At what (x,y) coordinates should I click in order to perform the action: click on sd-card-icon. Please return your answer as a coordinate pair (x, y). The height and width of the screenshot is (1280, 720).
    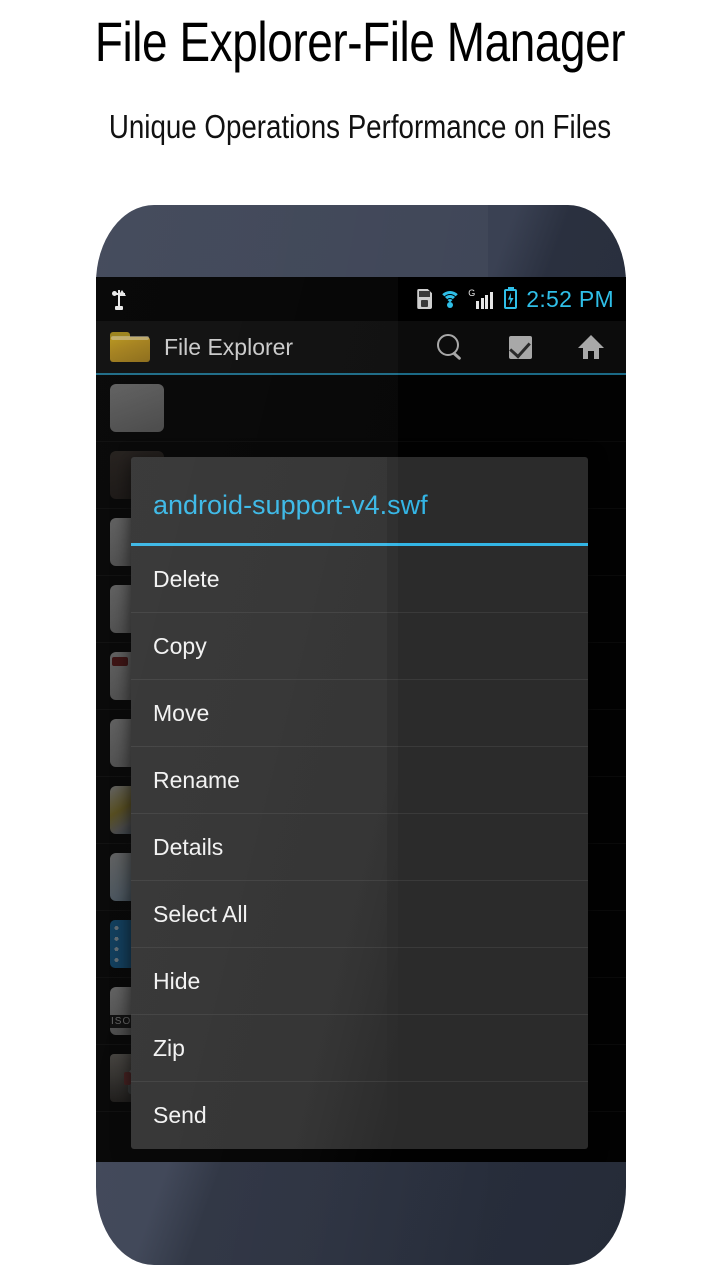
    Looking at the image, I should click on (425, 299).